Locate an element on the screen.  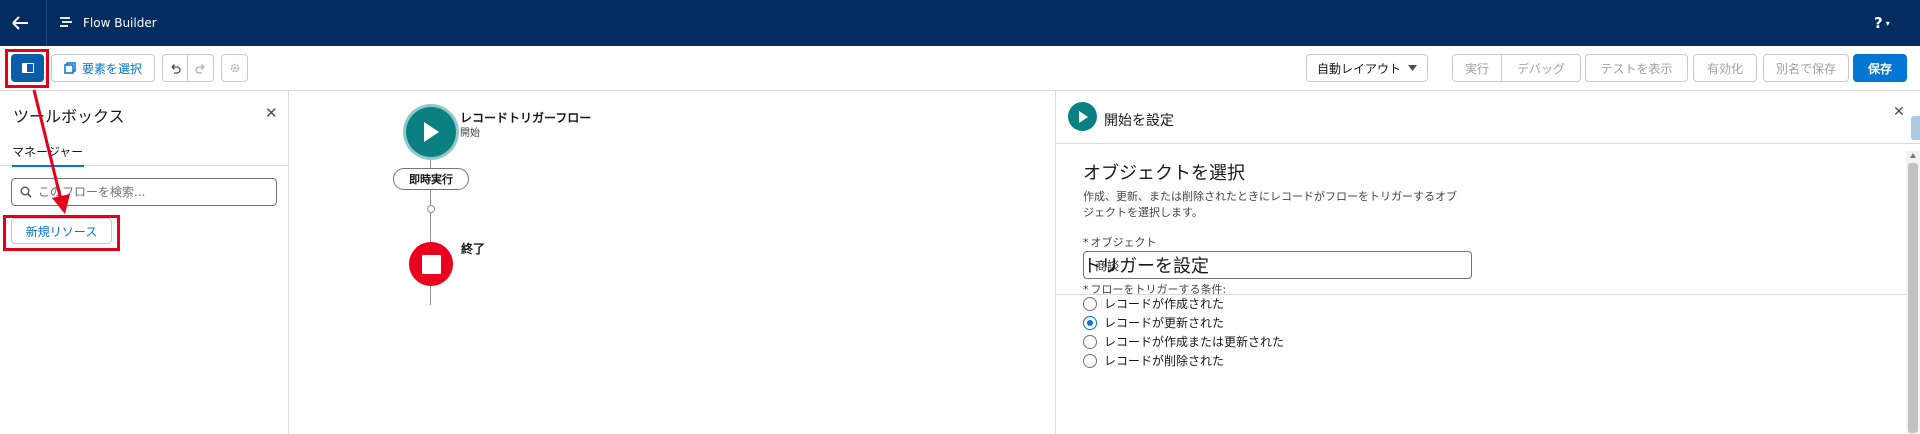
layout-mode-value: 自動レイアウト is located at coordinates (1359, 68).